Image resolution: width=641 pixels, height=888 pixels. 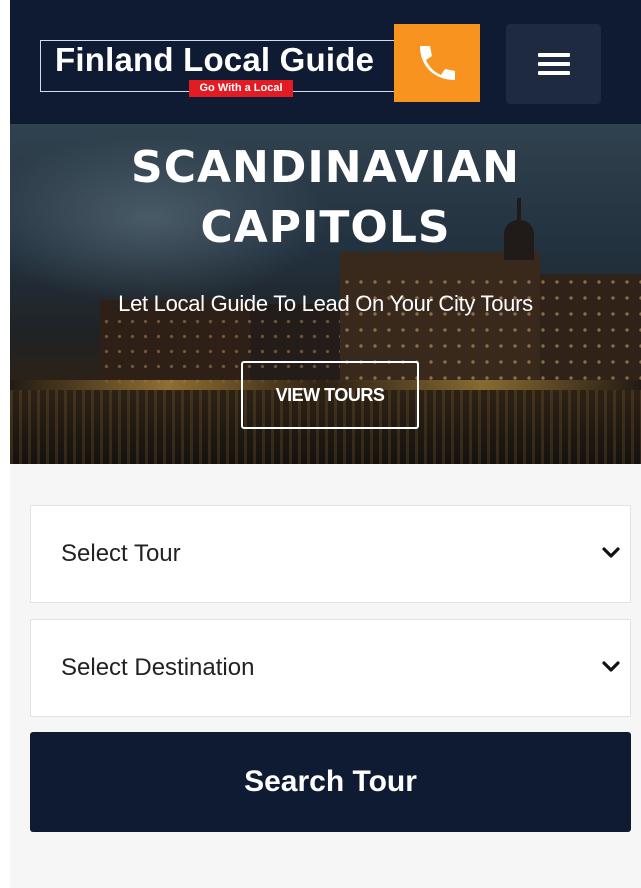 What do you see at coordinates (158, 667) in the screenshot?
I see `destination-select-value: Select Destination` at bounding box center [158, 667].